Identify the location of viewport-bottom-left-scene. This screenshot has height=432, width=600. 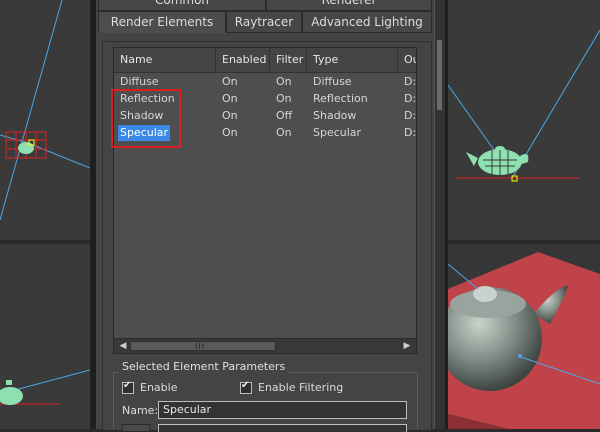
(45, 387).